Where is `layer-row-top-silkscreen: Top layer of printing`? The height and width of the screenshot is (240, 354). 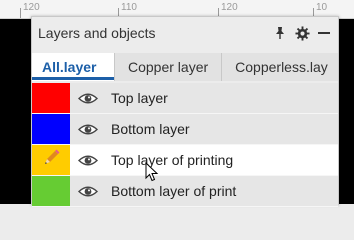
layer-row-top-silkscreen: Top layer of printing is located at coordinates (185, 160).